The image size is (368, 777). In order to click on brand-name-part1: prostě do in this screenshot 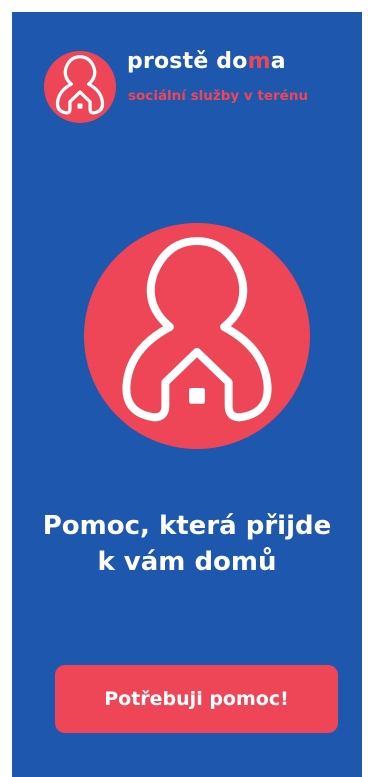, I will do `click(187, 61)`.